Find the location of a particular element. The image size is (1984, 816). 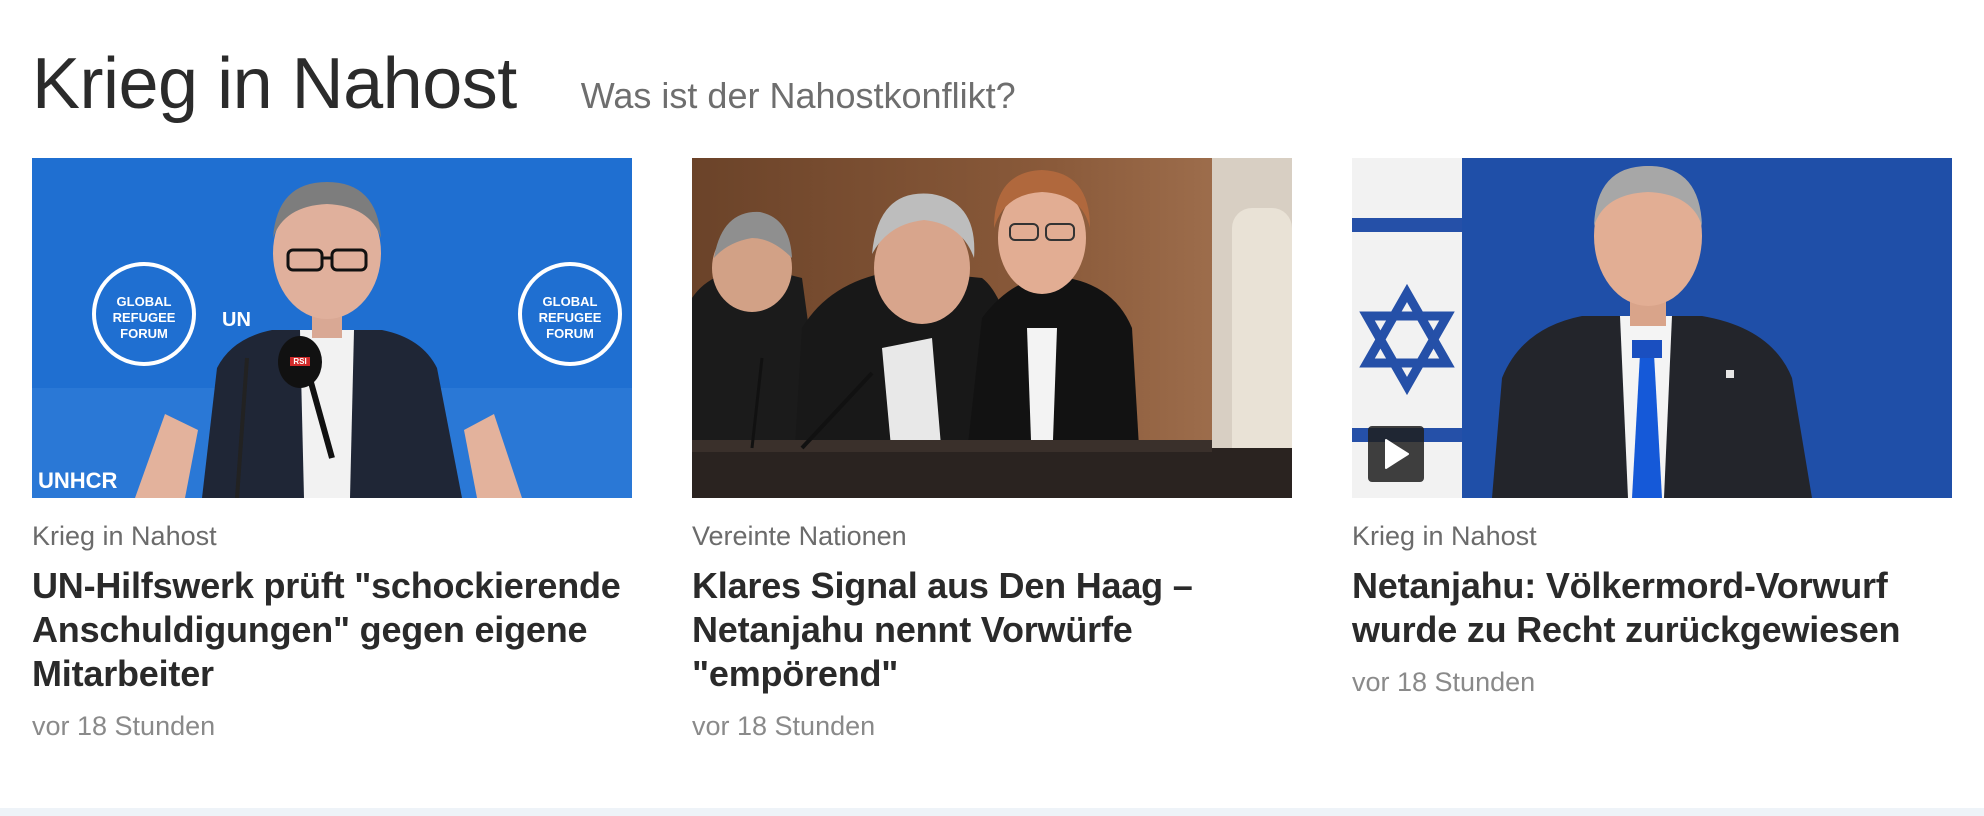

backdrop-text: UN is located at coordinates (236, 320).